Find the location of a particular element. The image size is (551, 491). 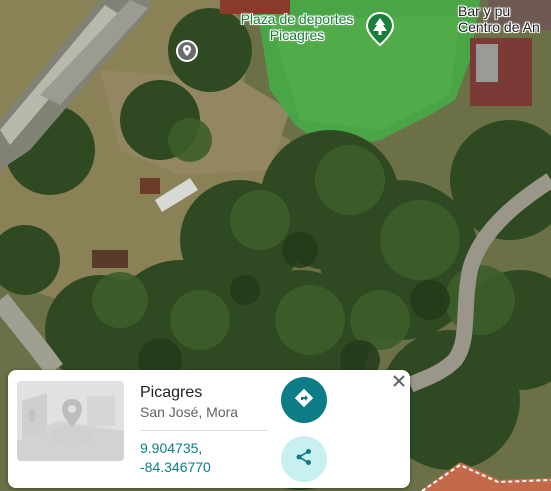

divider is located at coordinates (204, 430).